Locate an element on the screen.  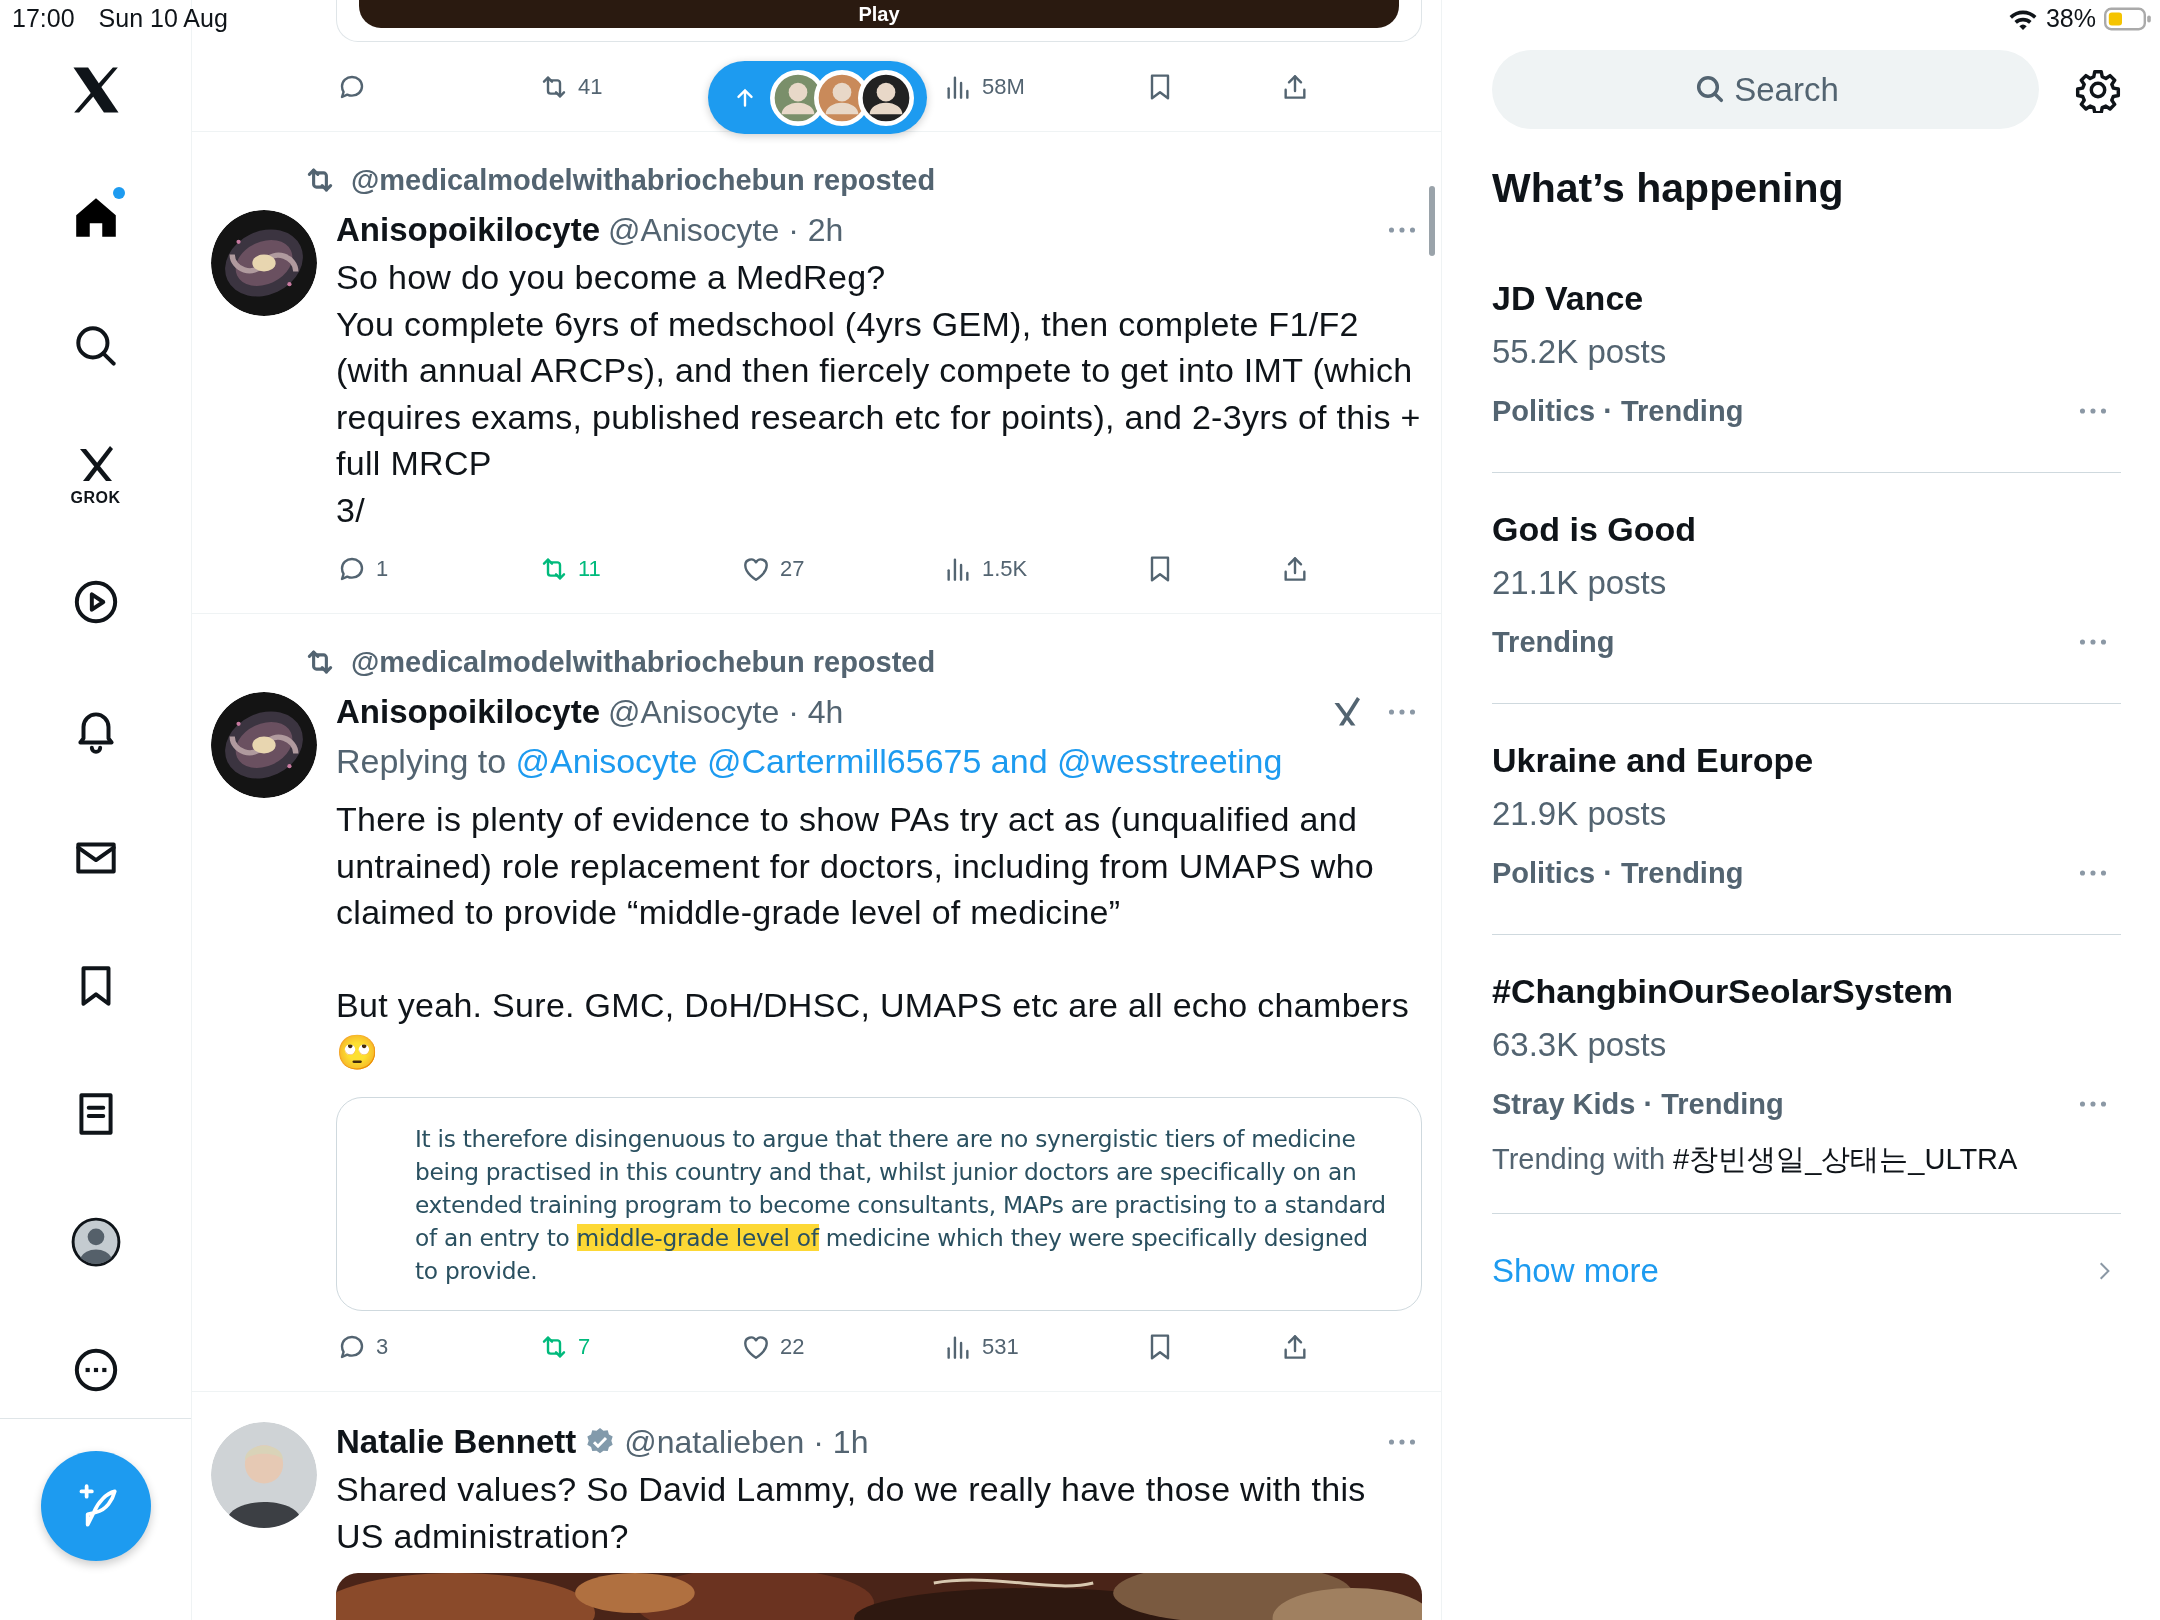
post-count: 21.9K posts is located at coordinates (1580, 814).